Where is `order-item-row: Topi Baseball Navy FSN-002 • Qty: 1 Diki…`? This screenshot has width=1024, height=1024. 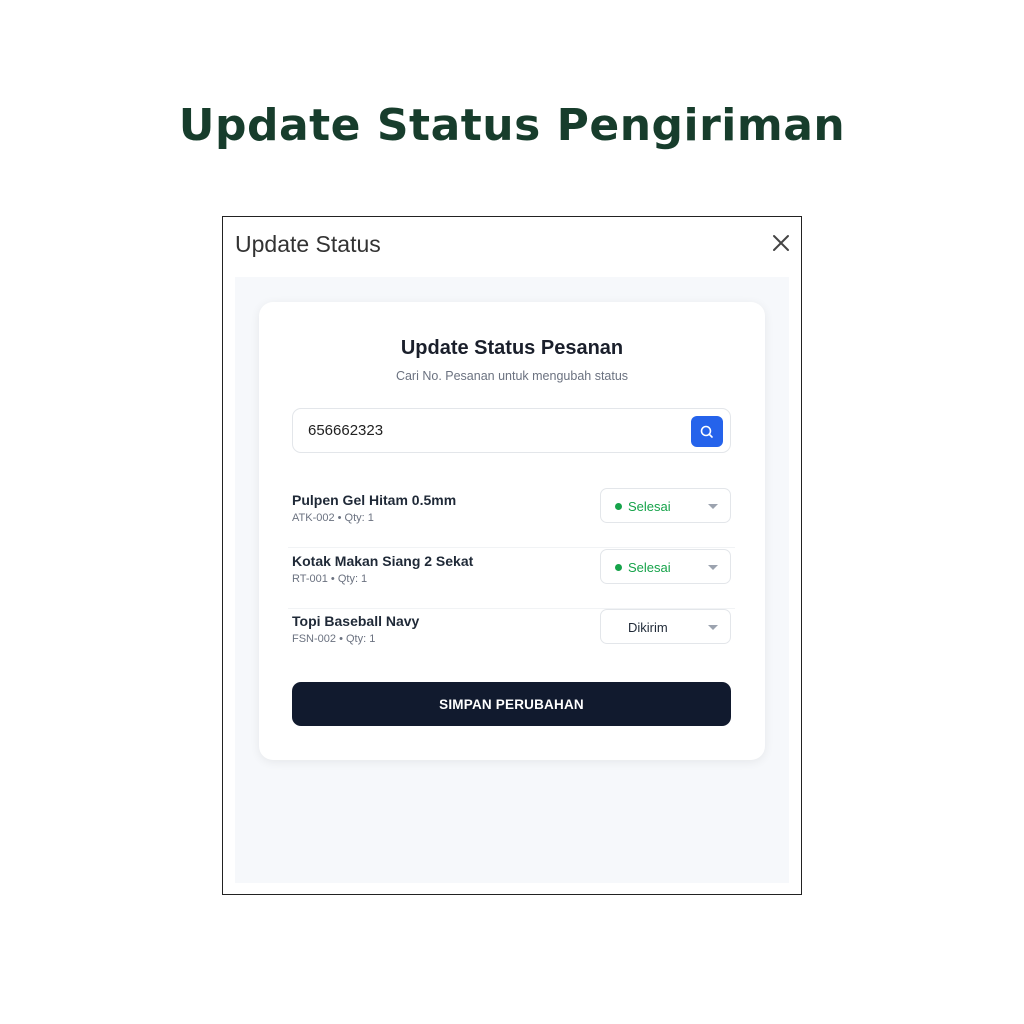
order-item-row: Topi Baseball Navy FSN-002 • Qty: 1 Diki… is located at coordinates (511, 634).